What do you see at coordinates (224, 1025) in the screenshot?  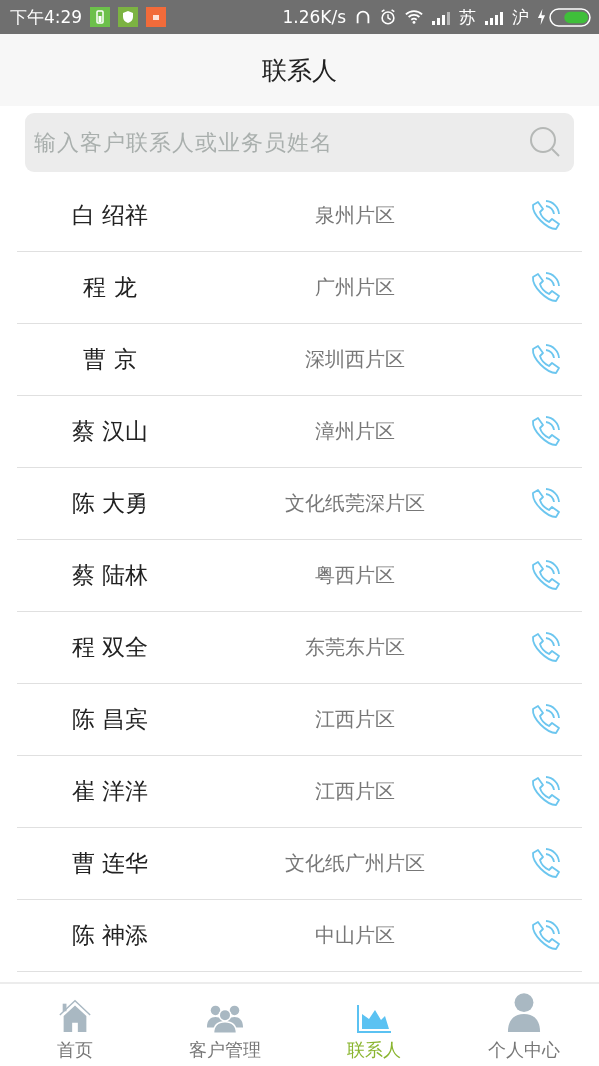 I see `tab-button: 客户管理` at bounding box center [224, 1025].